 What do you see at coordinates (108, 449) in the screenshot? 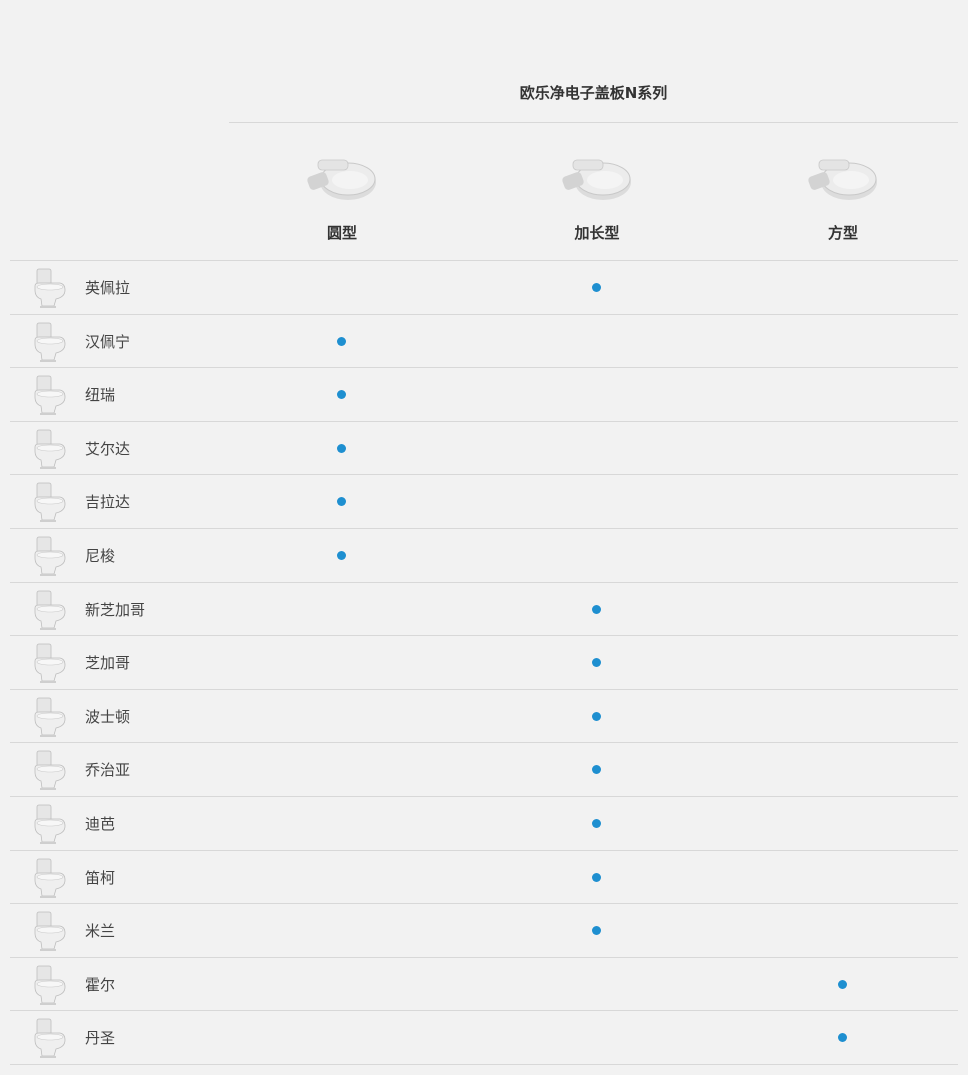
I see `toilet-model-name: 艾尔达` at bounding box center [108, 449].